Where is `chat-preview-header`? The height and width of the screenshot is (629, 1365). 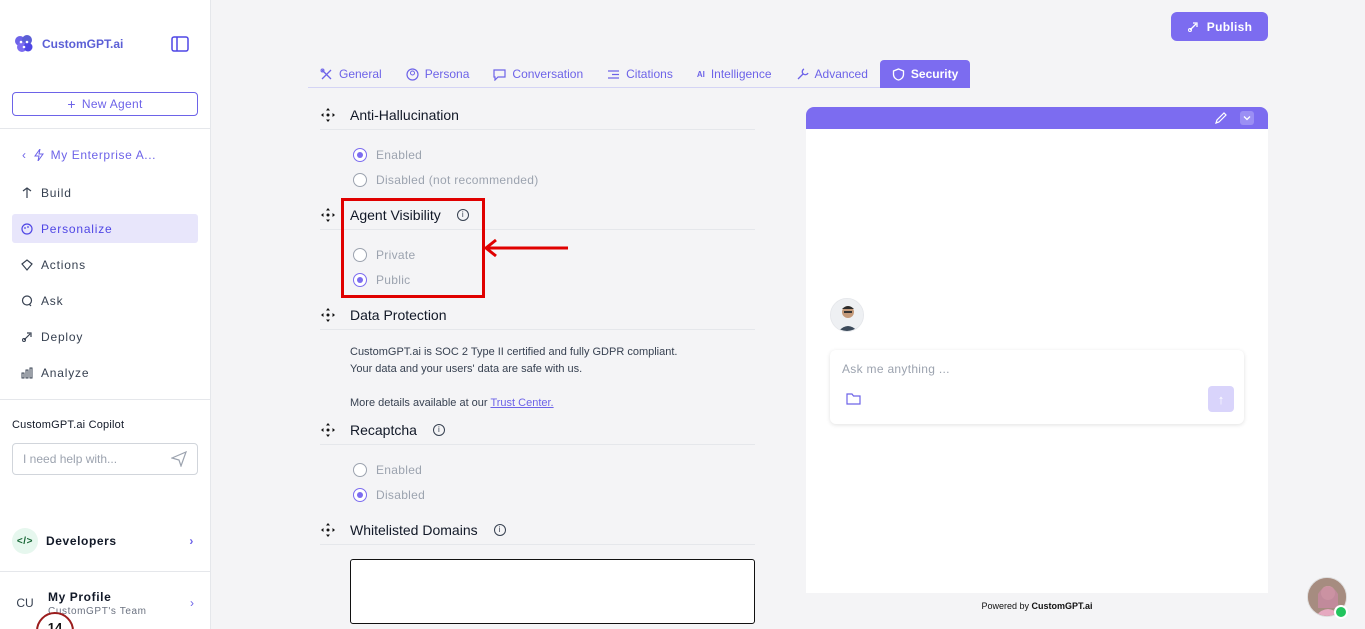 chat-preview-header is located at coordinates (1037, 118).